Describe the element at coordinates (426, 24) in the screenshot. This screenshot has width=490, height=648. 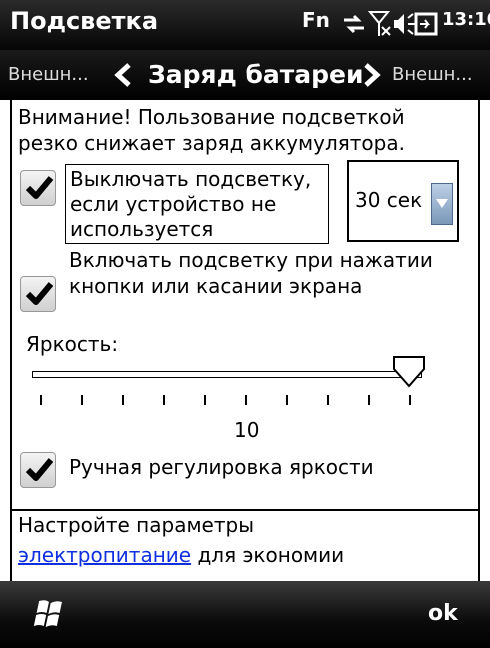
I see `battery-charging-icon-shape` at that location.